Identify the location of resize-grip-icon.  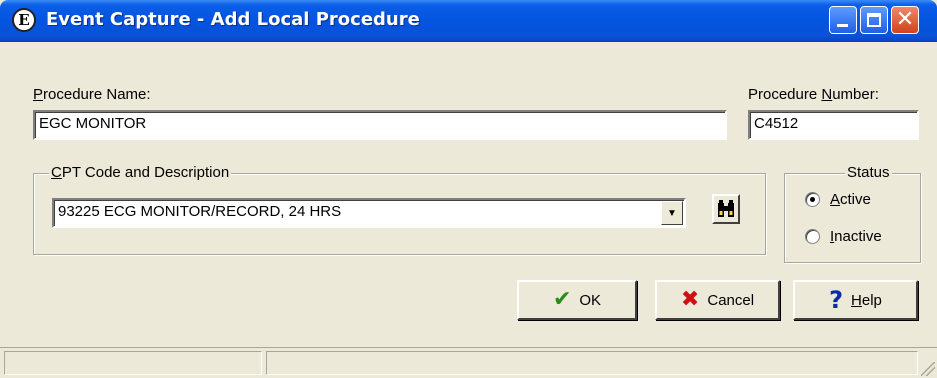
(928, 369).